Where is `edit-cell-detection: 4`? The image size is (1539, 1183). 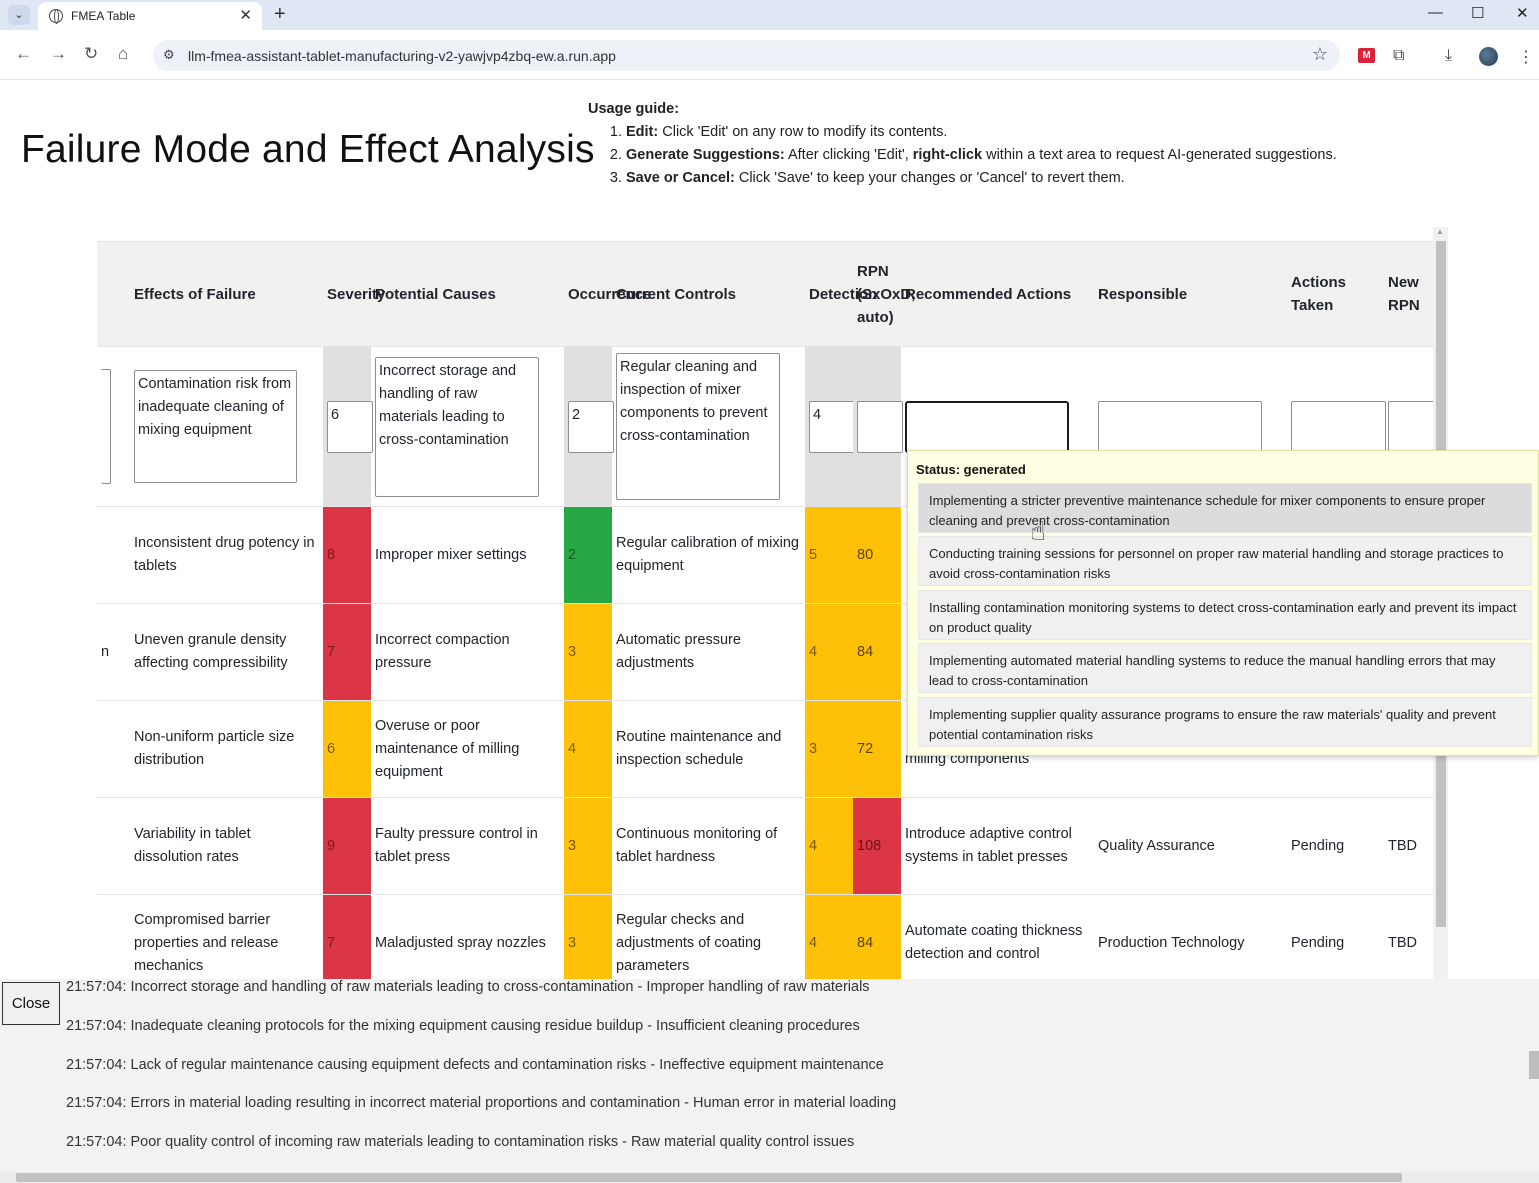 edit-cell-detection: 4 is located at coordinates (830, 426).